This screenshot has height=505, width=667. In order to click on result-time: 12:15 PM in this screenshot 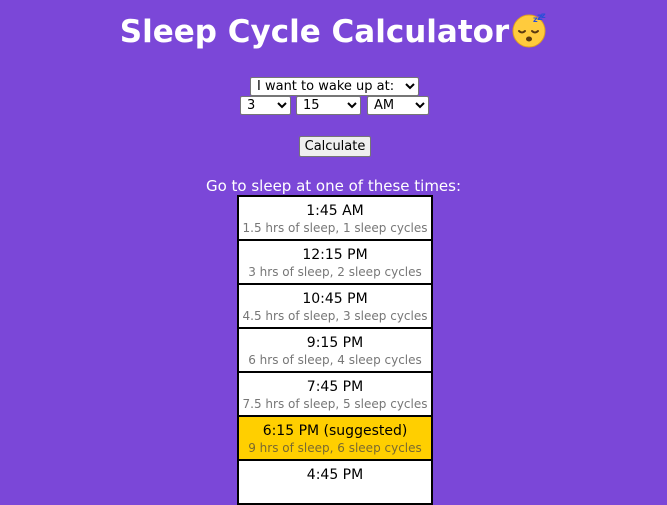, I will do `click(335, 255)`.